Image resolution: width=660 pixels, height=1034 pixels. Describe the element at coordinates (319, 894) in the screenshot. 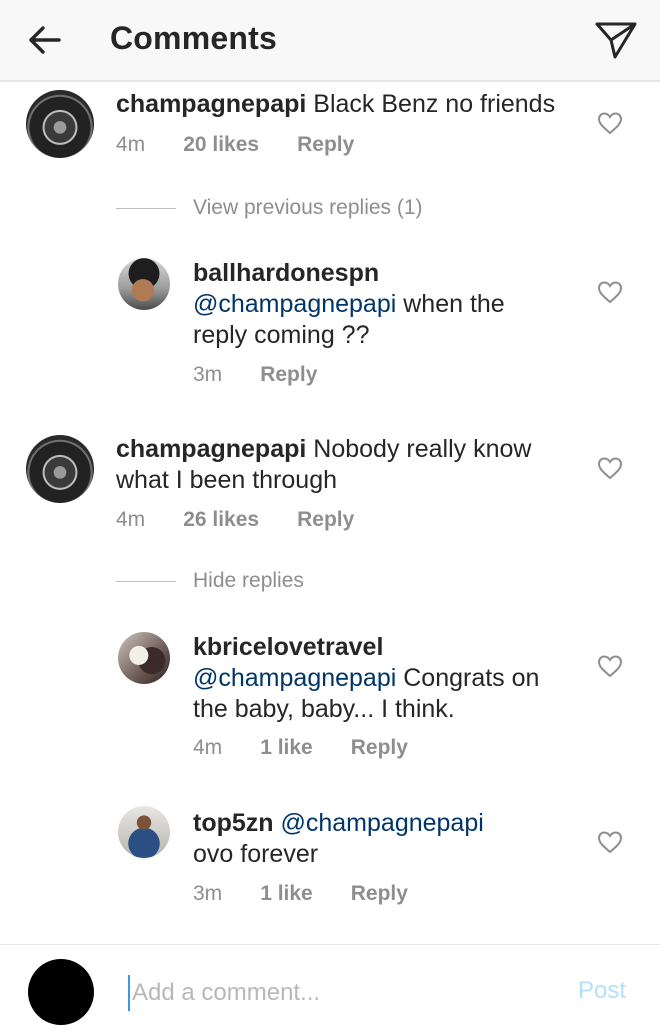

I see `reply-meta: 3m 1 like Reply` at that location.